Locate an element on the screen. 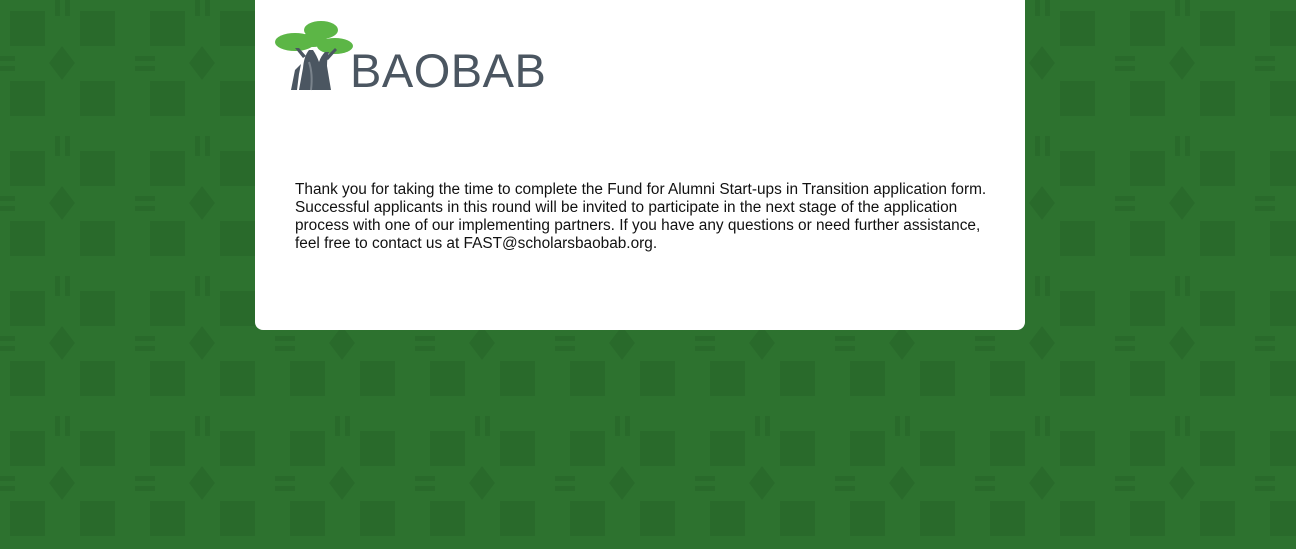 The width and height of the screenshot is (1296, 549). brand-name: BAOBAB is located at coordinates (448, 70).